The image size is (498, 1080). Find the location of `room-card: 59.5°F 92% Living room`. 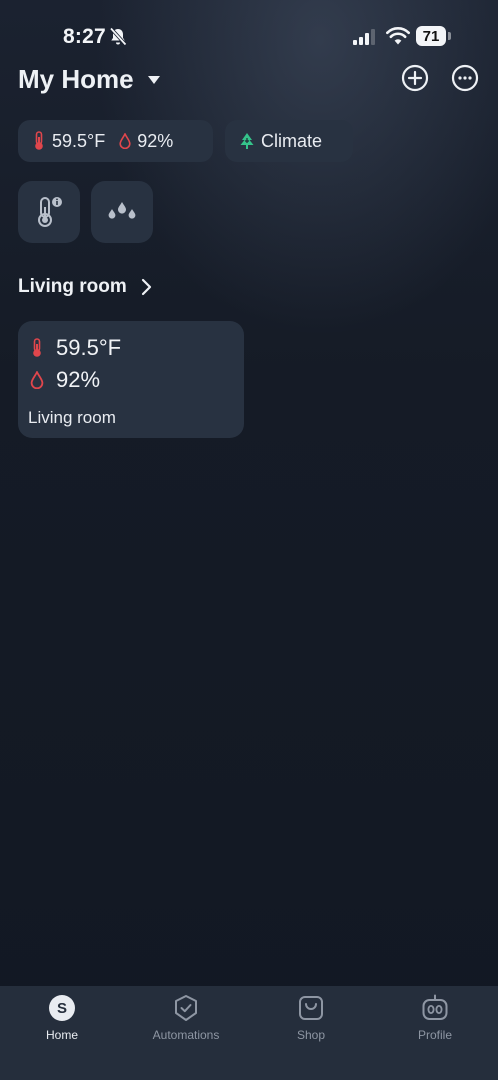

room-card: 59.5°F 92% Living room is located at coordinates (131, 379).